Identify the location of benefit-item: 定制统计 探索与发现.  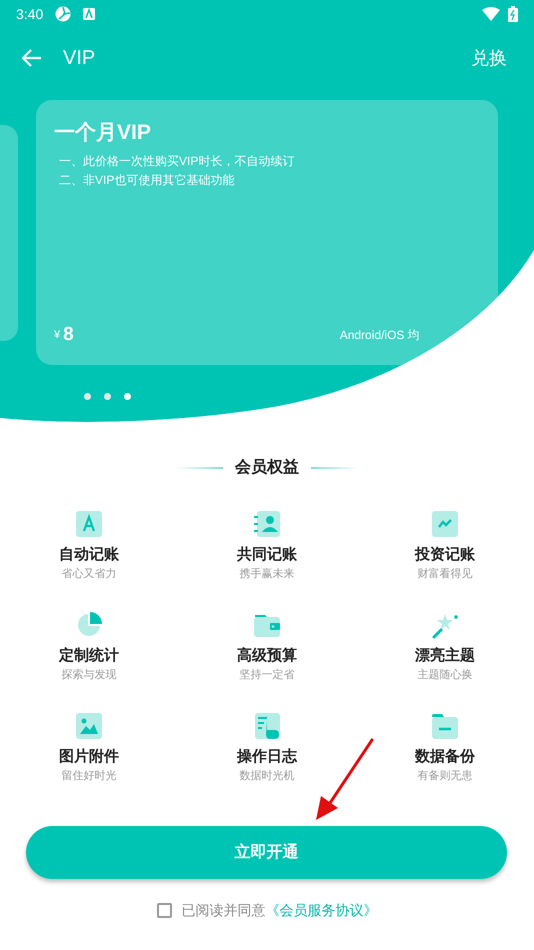
(89, 649).